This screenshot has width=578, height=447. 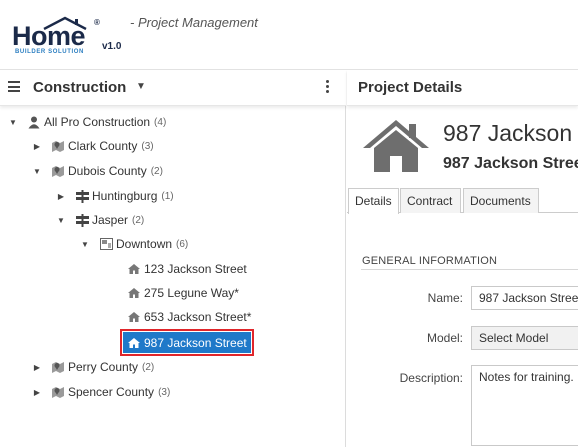 What do you see at coordinates (107, 171) in the screenshot?
I see `tree-node-label: Dubois County` at bounding box center [107, 171].